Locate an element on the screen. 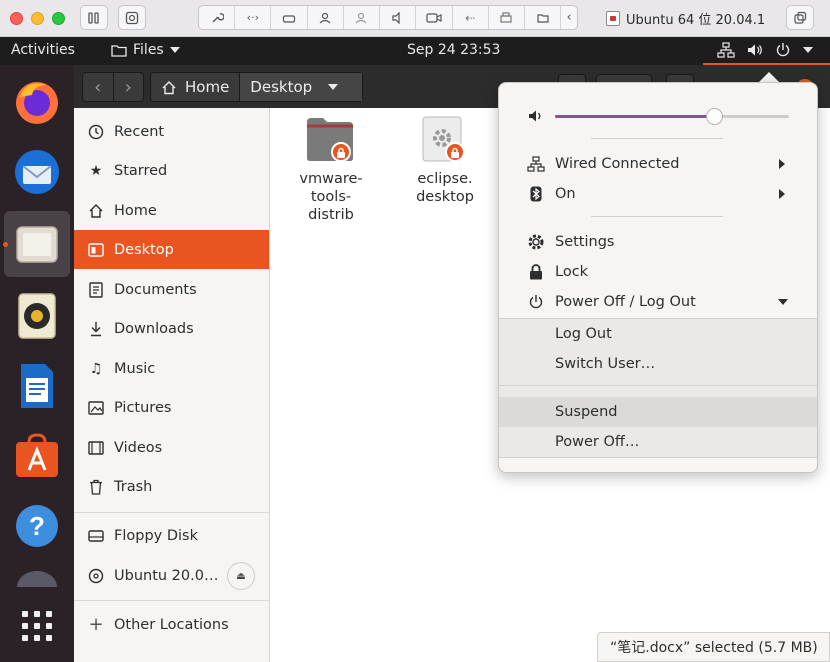 This screenshot has width=830, height=662. dock: ? is located at coordinates (37, 363).